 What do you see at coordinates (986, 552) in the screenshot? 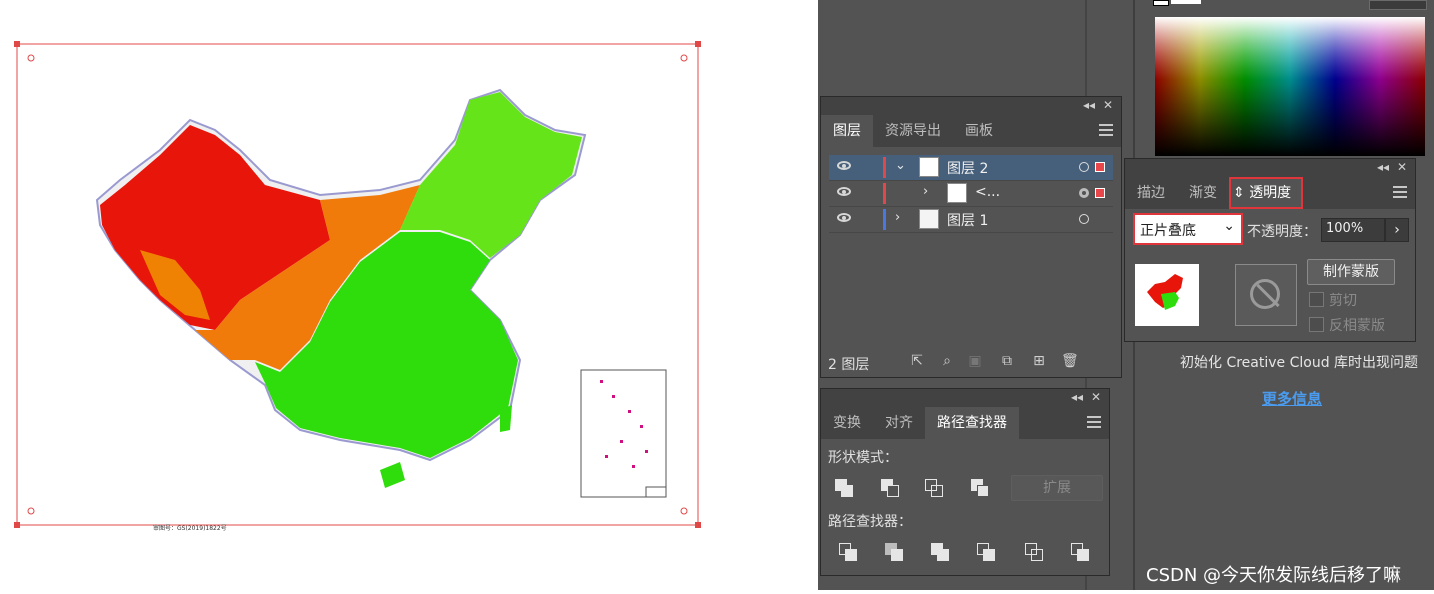
I see `crop-icon` at bounding box center [986, 552].